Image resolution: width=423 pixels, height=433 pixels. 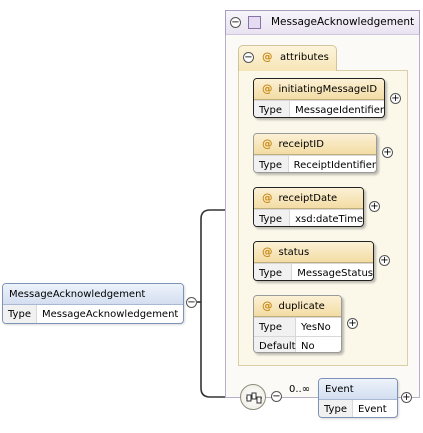 What do you see at coordinates (275, 344) in the screenshot?
I see `attribute-default-label: Default` at bounding box center [275, 344].